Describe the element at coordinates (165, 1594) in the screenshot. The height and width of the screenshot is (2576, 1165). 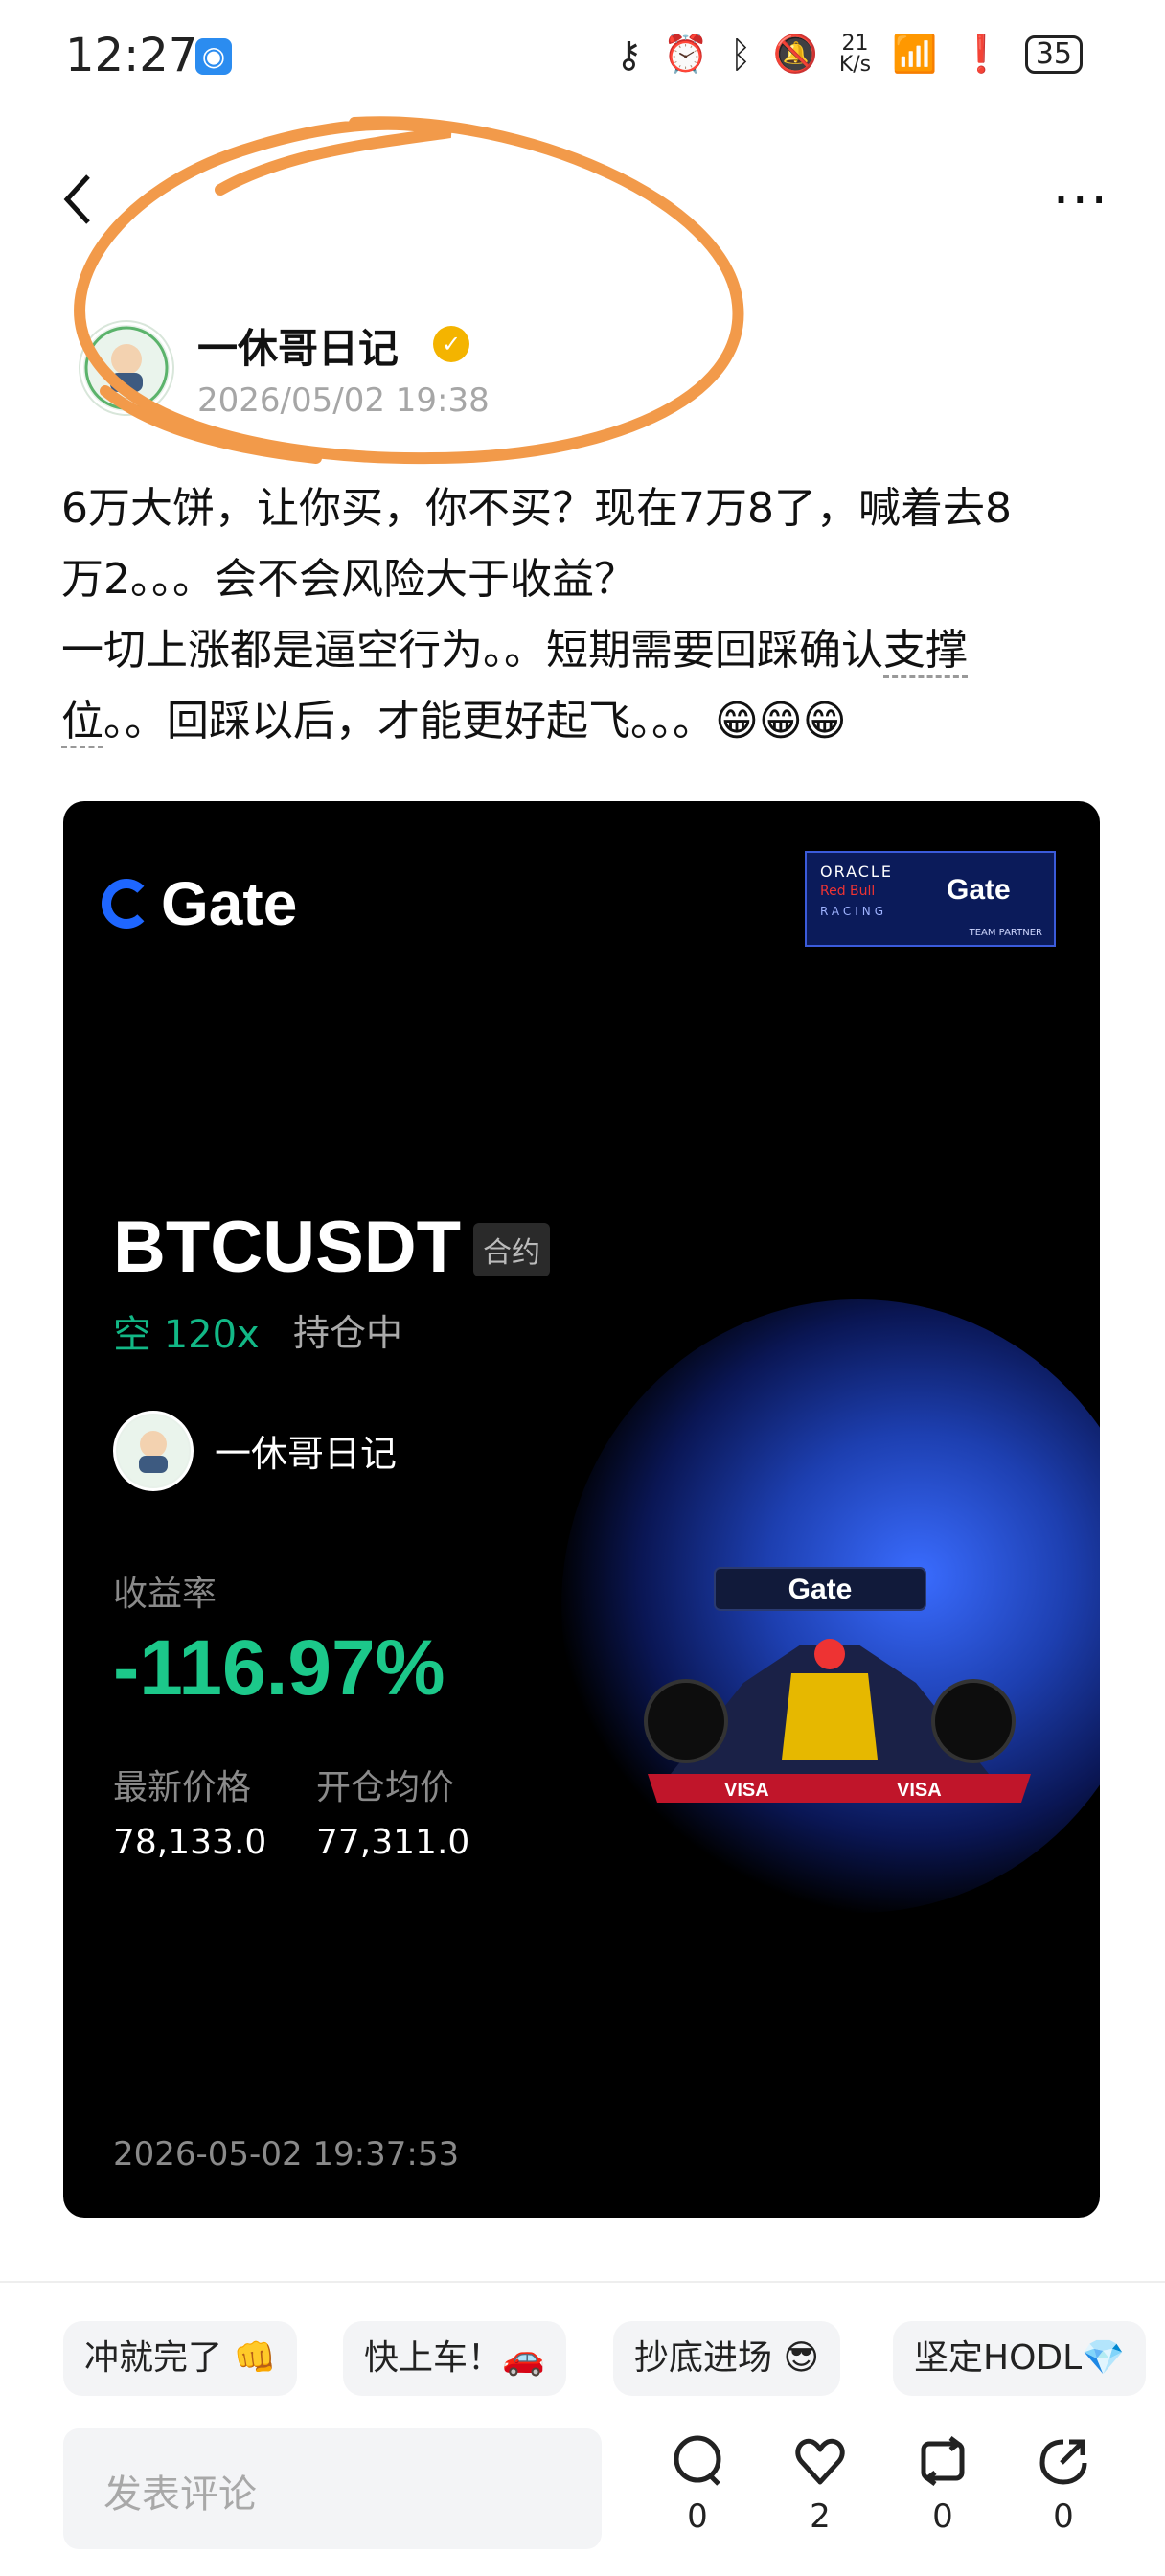
I see `roi-label: 收益率` at that location.